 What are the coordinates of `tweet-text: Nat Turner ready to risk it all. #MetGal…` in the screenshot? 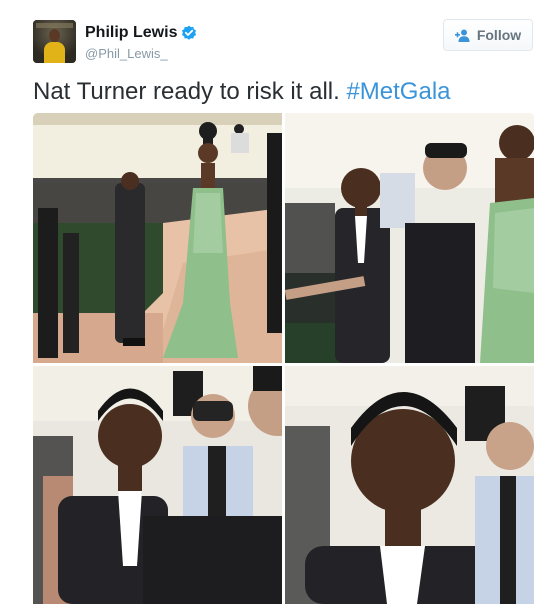 It's located at (283, 92).